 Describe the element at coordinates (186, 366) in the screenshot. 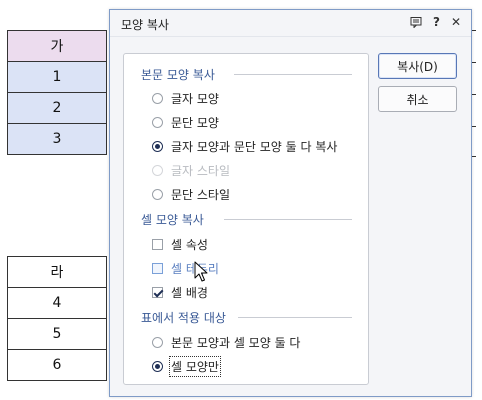

I see `radio-cell-only: 셀 모양만` at that location.